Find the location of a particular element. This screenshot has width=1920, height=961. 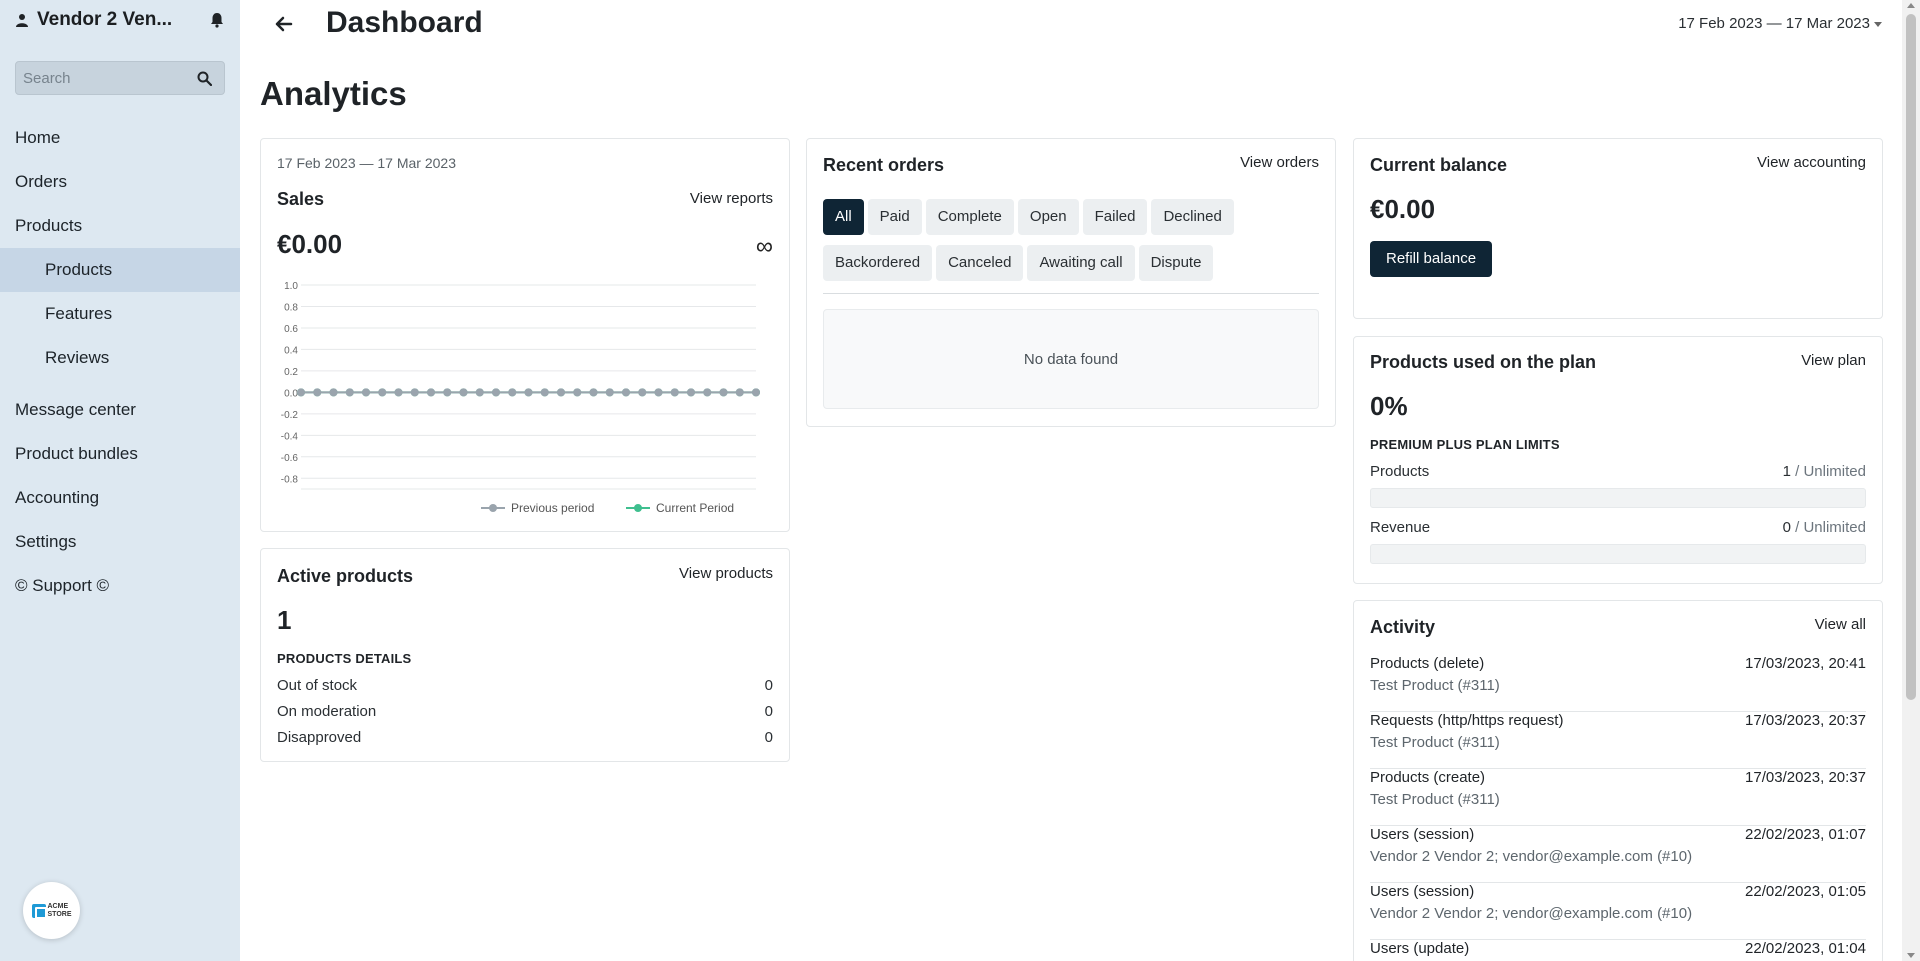

date-range-label: 17 Feb 2023 — 17 Mar 2023 is located at coordinates (1774, 23).